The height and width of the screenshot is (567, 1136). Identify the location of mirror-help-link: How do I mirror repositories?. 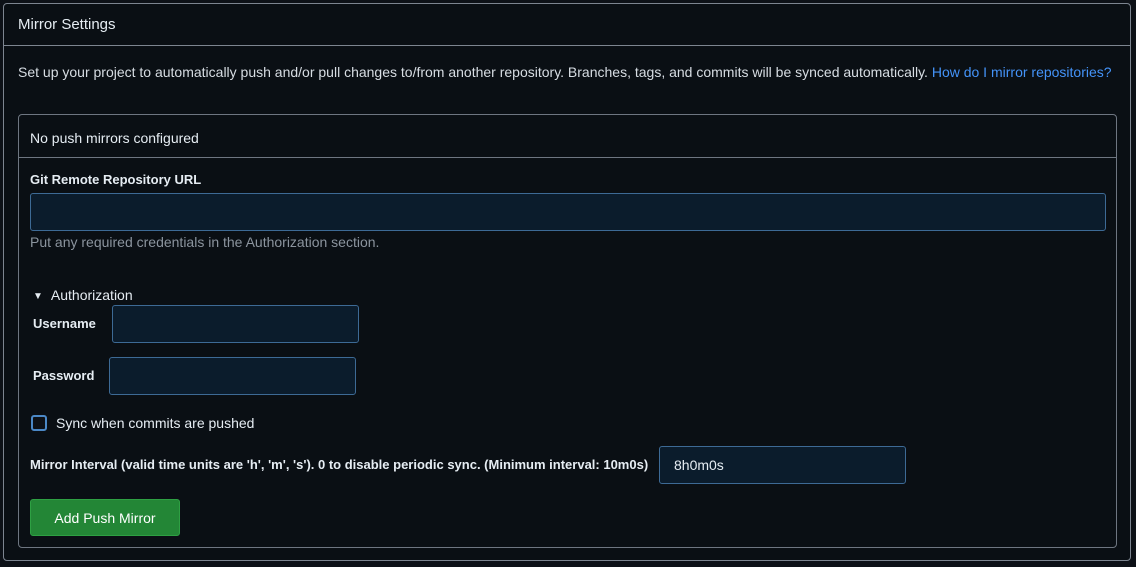
(1022, 72).